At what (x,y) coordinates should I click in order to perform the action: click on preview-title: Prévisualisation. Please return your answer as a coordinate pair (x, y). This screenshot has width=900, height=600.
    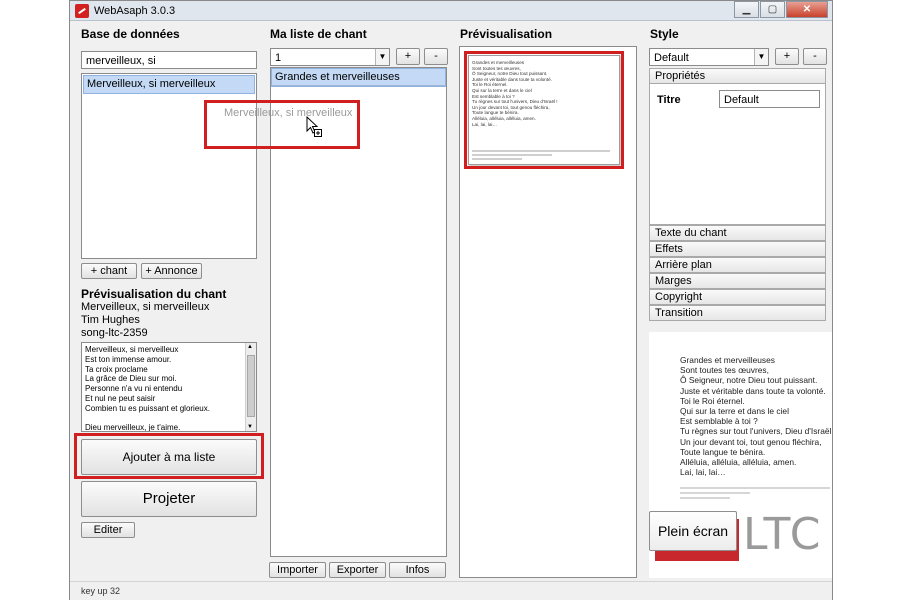
    Looking at the image, I should click on (506, 34).